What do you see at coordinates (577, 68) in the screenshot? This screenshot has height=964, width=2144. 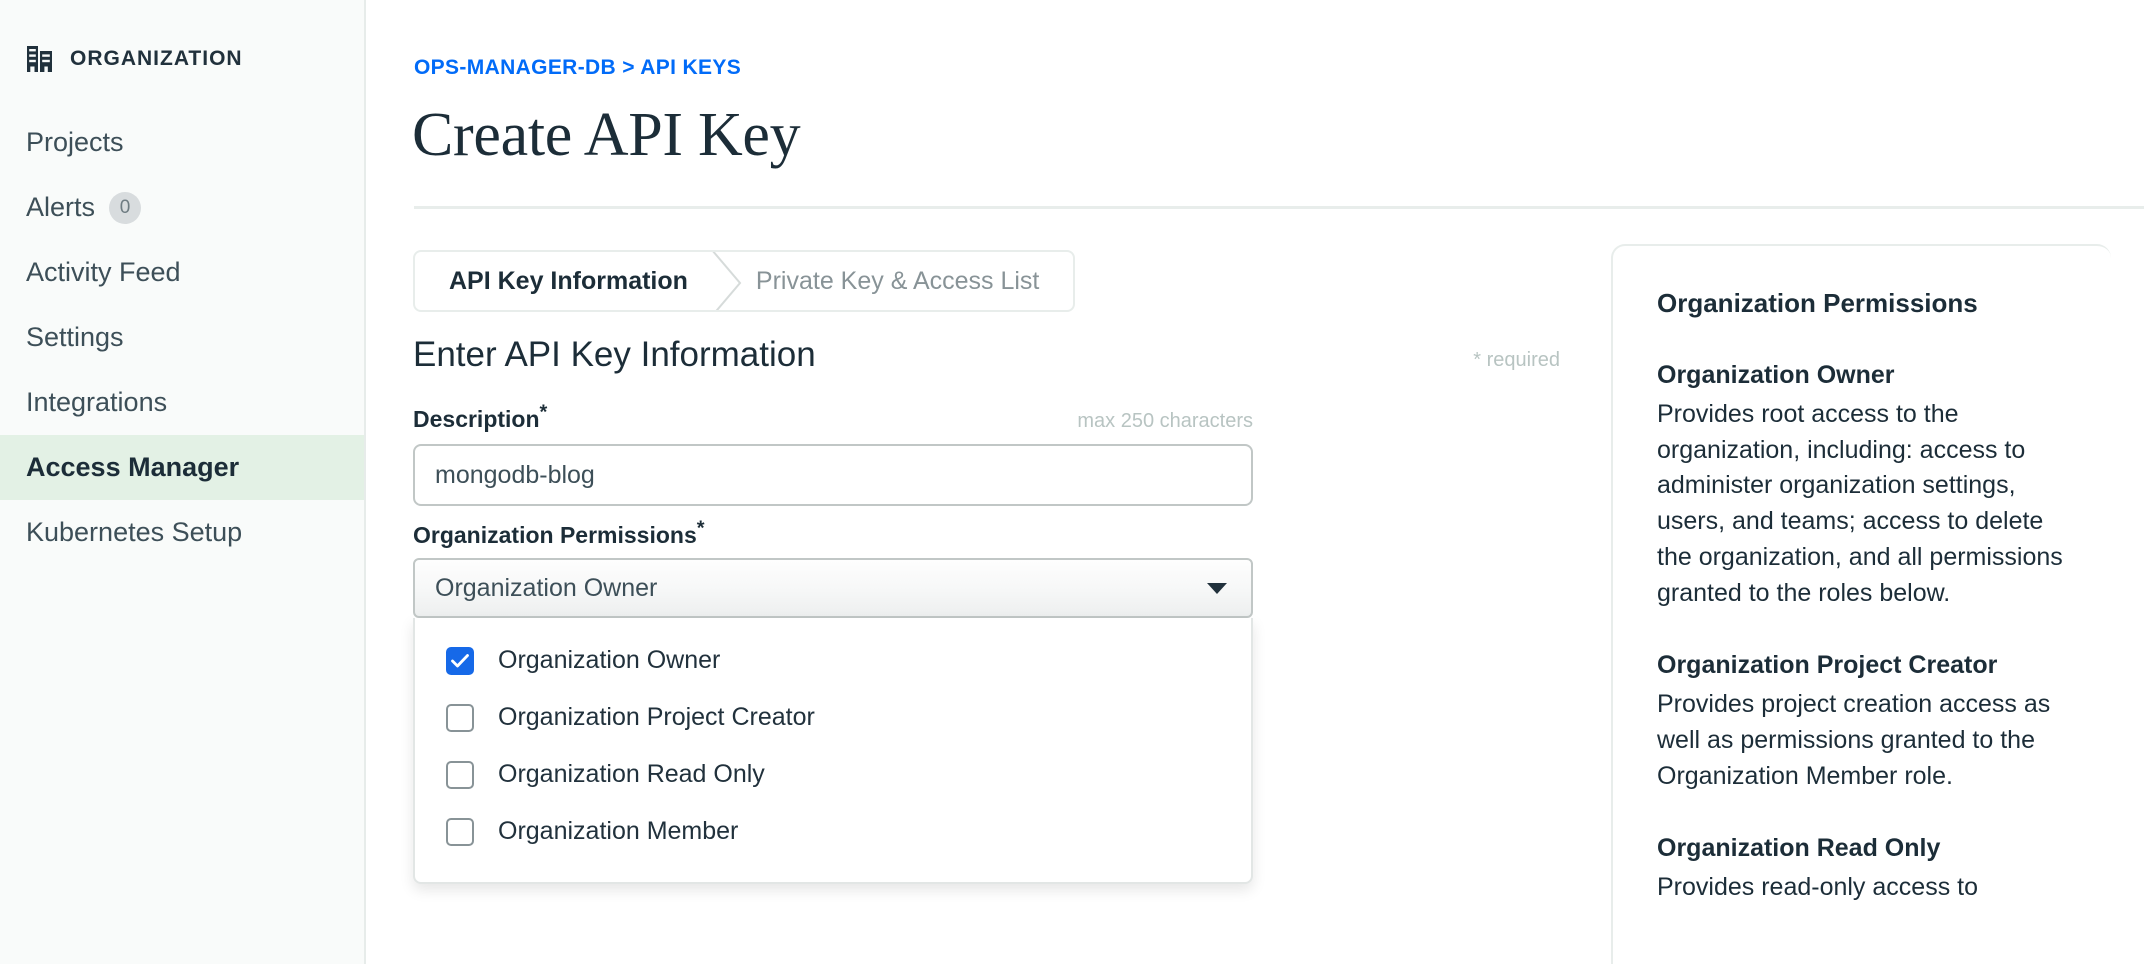 I see `breadcrumb: OPS-MANAGER-DB > API KEYS` at bounding box center [577, 68].